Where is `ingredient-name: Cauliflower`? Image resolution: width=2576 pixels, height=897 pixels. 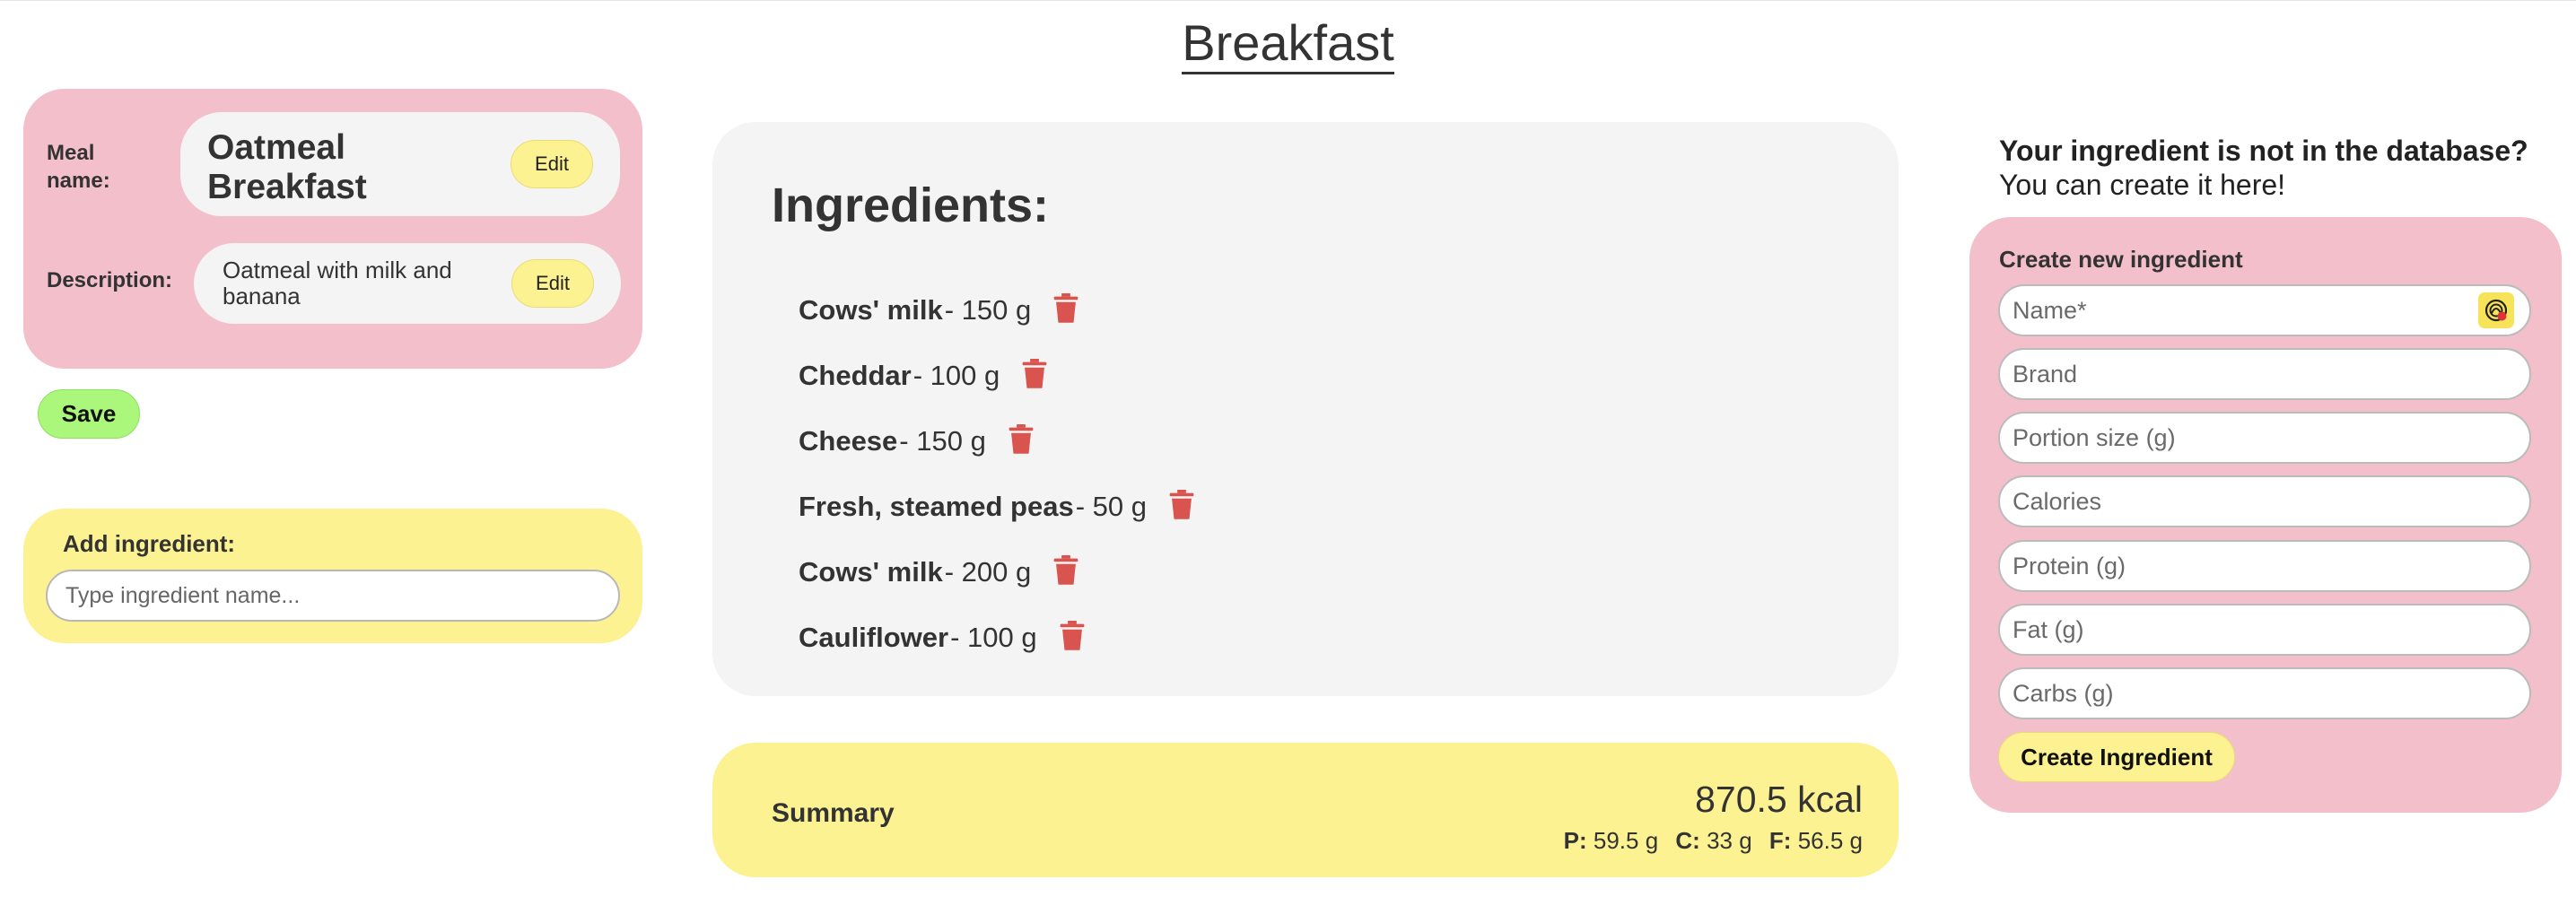
ingredient-name: Cauliflower is located at coordinates (874, 637).